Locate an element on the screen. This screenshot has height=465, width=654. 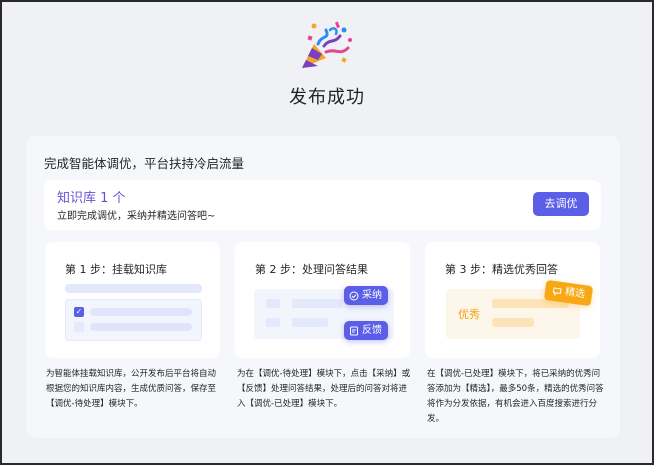
feedback-chip: 反馈 is located at coordinates (366, 330).